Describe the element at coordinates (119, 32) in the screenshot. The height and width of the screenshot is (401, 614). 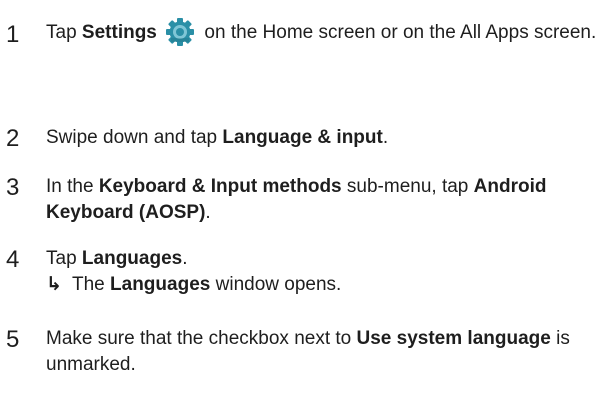
I see `step-keyword: Settings` at that location.